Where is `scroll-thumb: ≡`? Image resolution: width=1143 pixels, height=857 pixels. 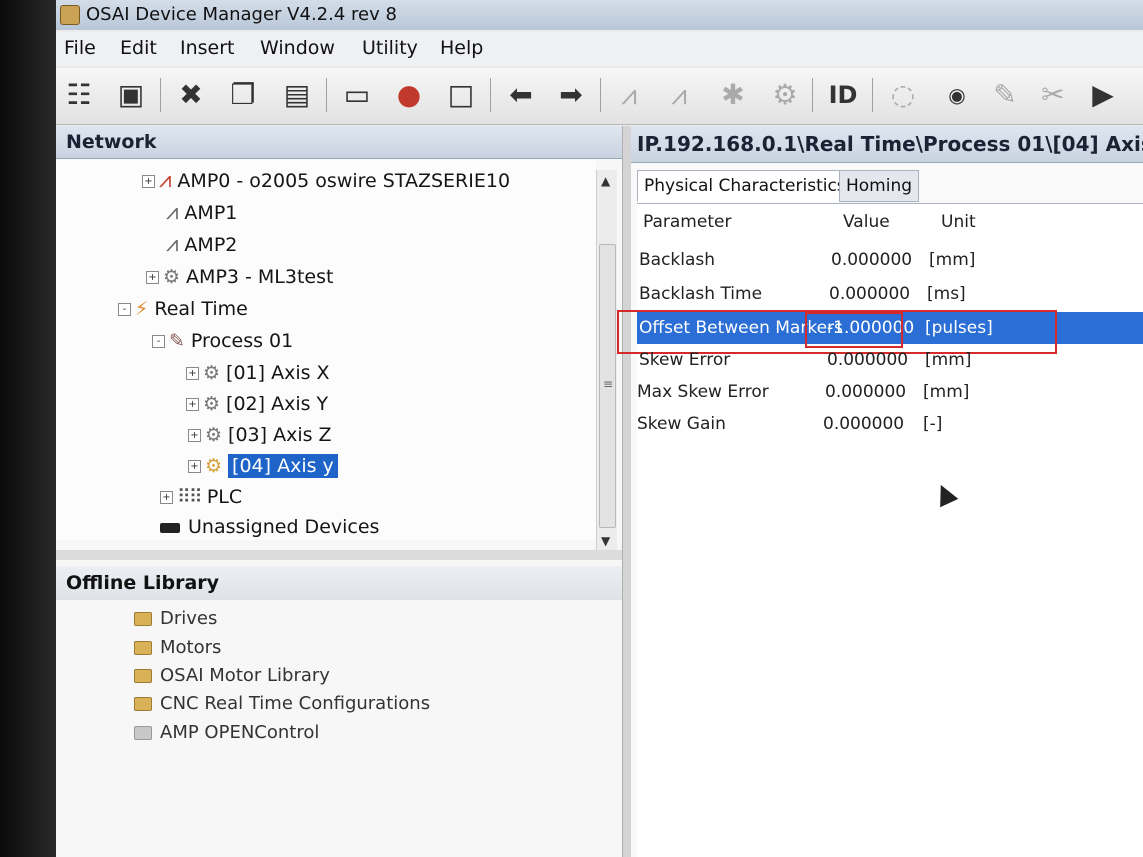 scroll-thumb: ≡ is located at coordinates (607, 386).